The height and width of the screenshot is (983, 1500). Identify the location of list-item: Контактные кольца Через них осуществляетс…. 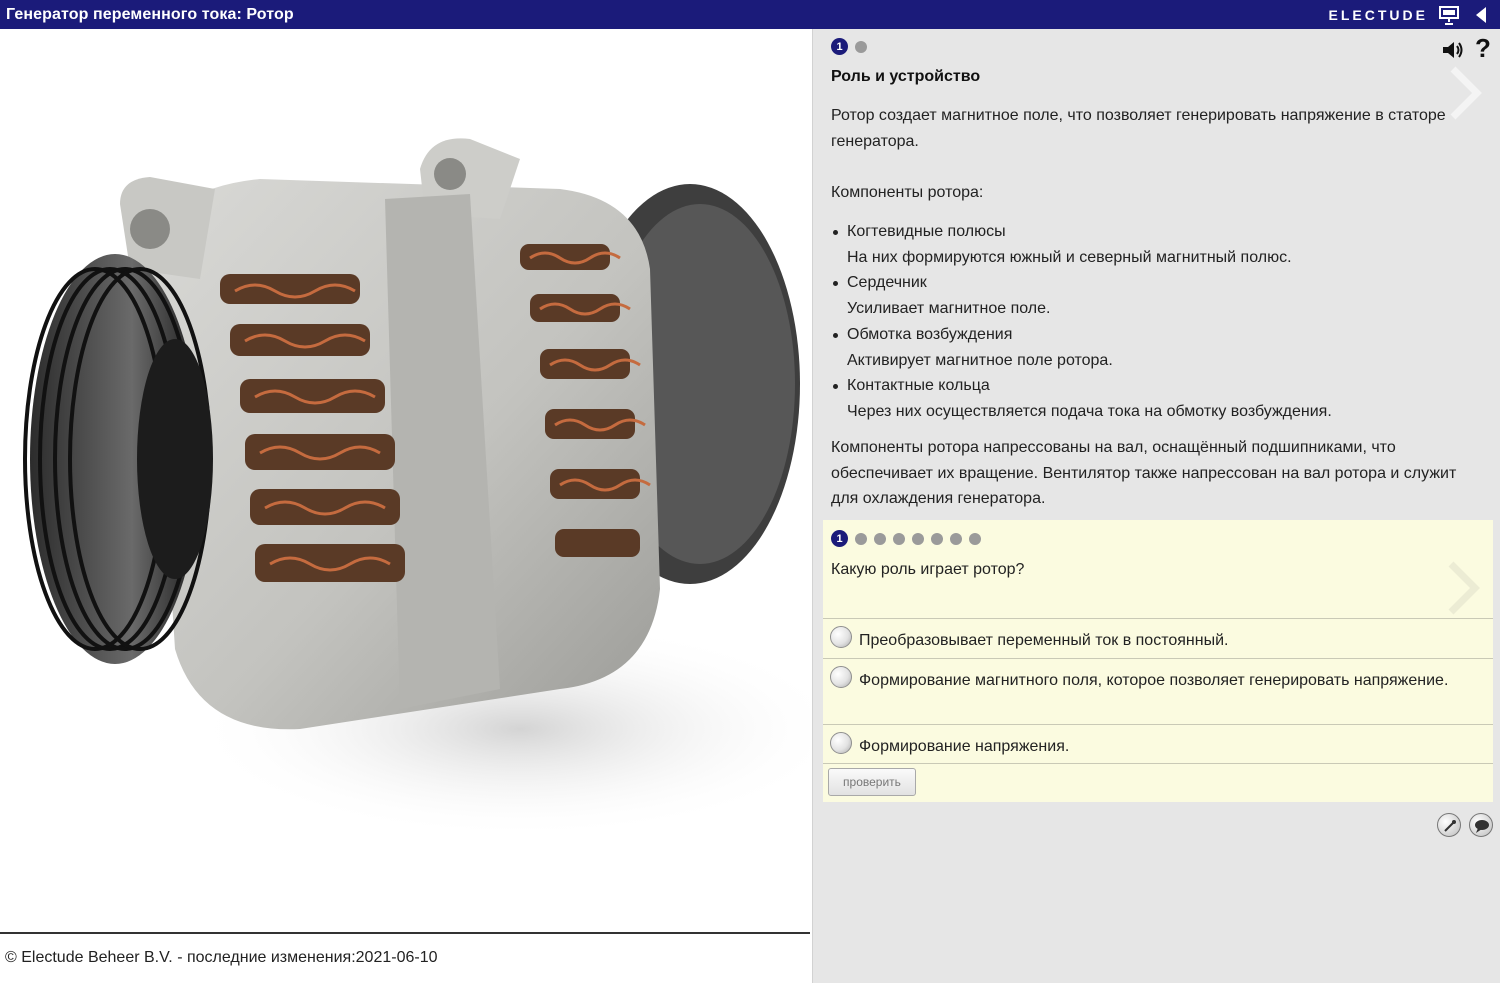
(1141, 398).